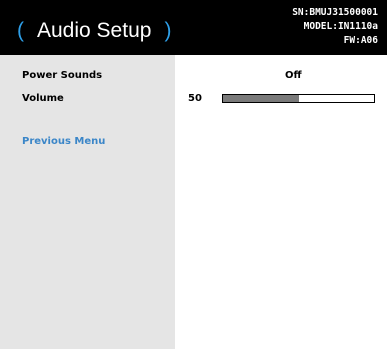 The width and height of the screenshot is (387, 354). Describe the element at coordinates (63, 141) in the screenshot. I see `previous-menu-link: Previous Menu` at that location.